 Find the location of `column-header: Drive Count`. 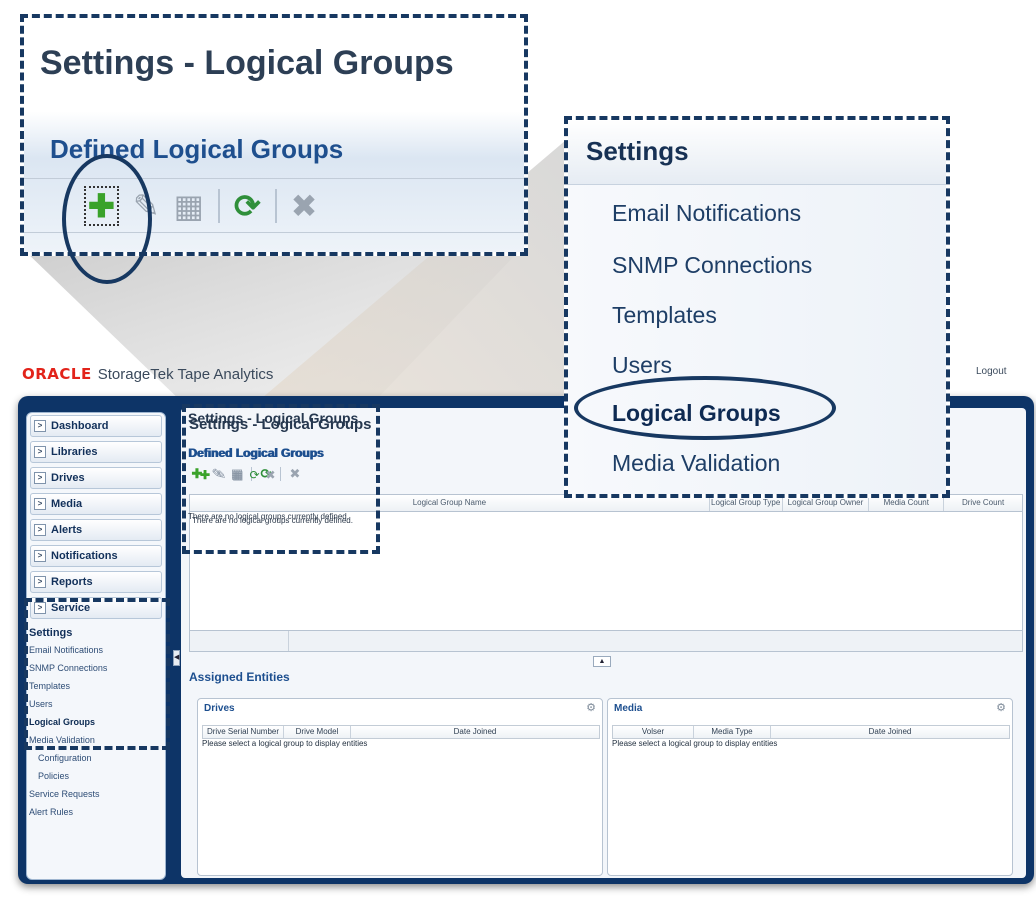

column-header: Drive Count is located at coordinates (983, 503).